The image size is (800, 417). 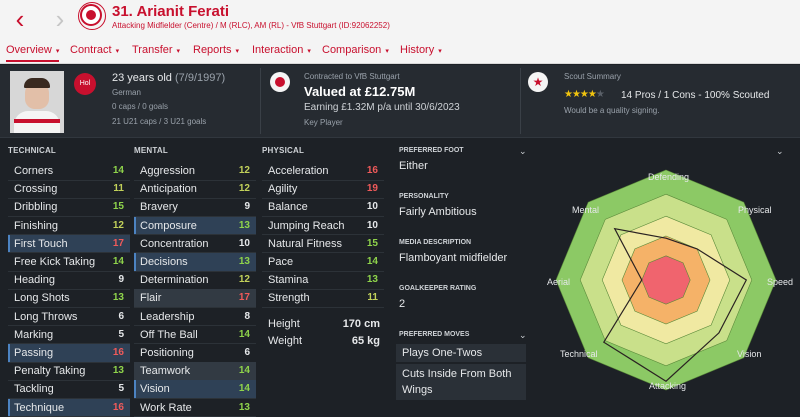 What do you see at coordinates (168, 225) in the screenshot?
I see `attribute-name: Composure` at bounding box center [168, 225].